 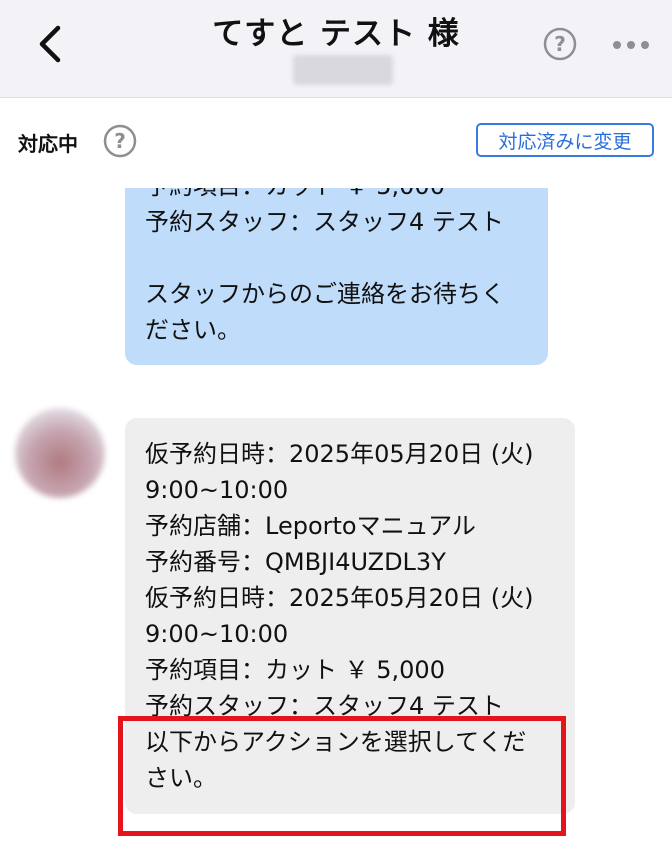 I want to click on message-line, so click(x=336, y=258).